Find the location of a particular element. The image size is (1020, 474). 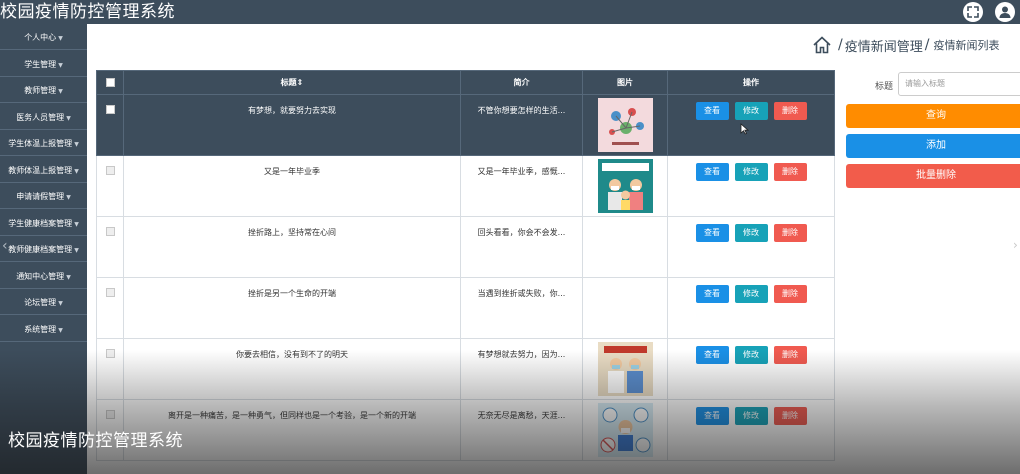

table-row: 有梦想，就要努力去实现 不管你想要怎样的生活... 查看 修改 删除 is located at coordinates (465, 125).